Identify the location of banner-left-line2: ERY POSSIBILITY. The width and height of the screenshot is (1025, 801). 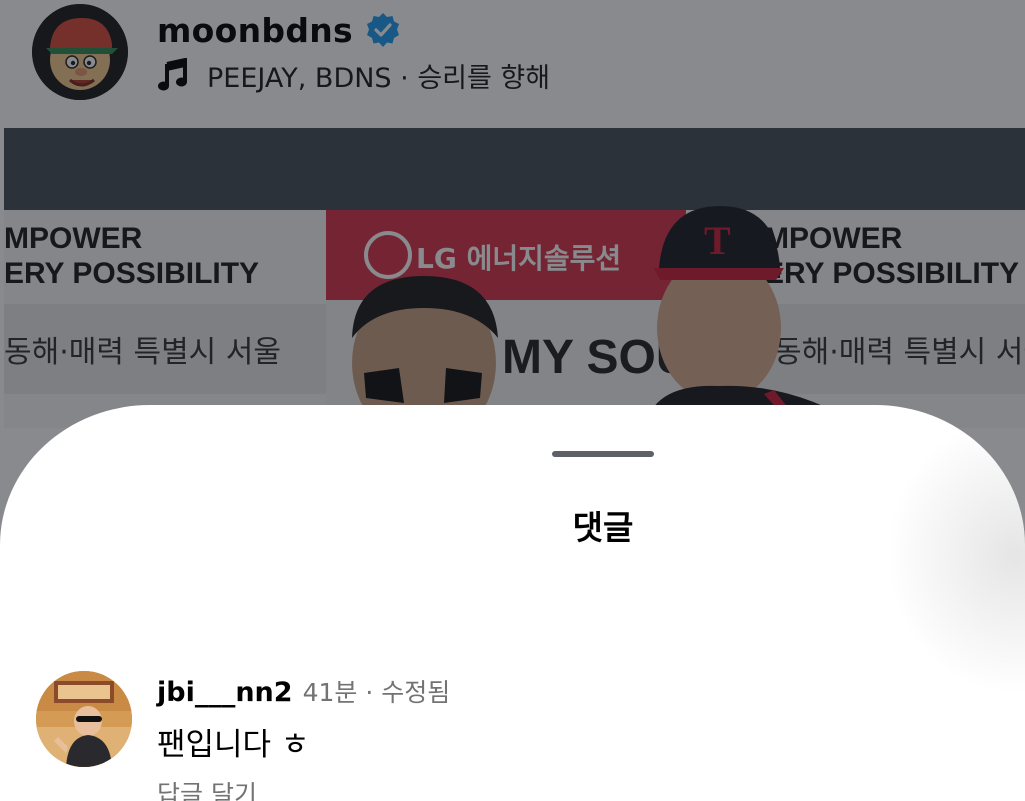
(131, 273).